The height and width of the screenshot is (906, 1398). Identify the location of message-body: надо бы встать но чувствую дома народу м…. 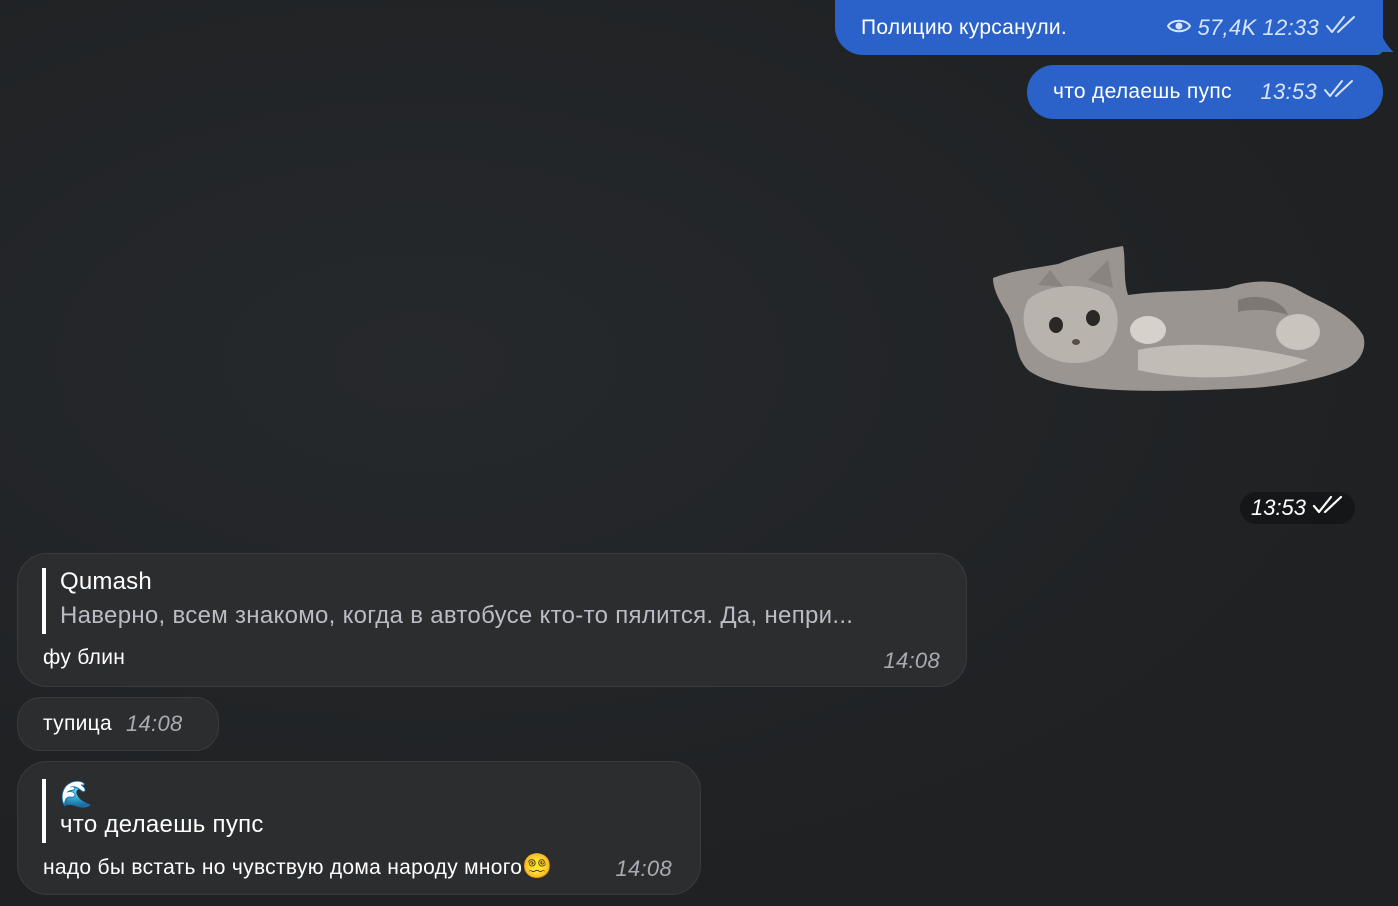
(283, 867).